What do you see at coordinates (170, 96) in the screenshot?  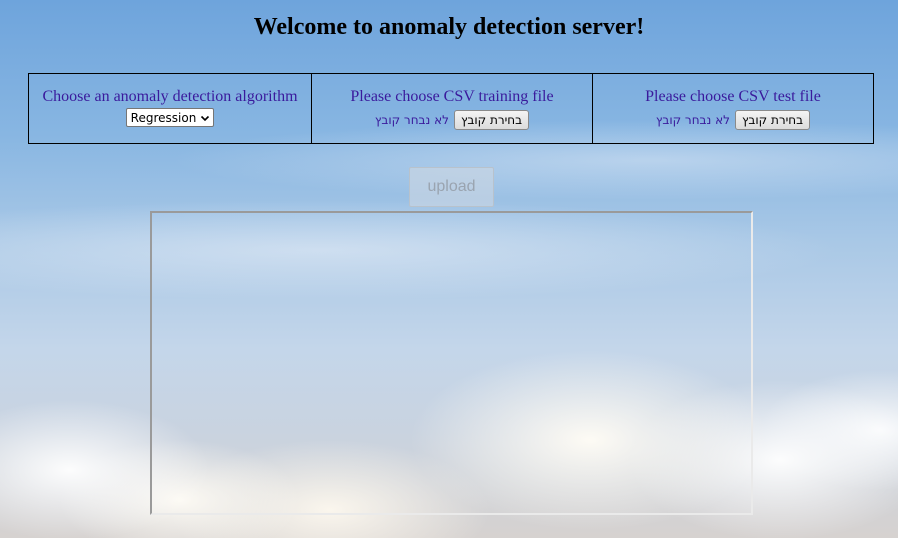 I see `algorithm-label: Choose an anomaly detection algorithm` at bounding box center [170, 96].